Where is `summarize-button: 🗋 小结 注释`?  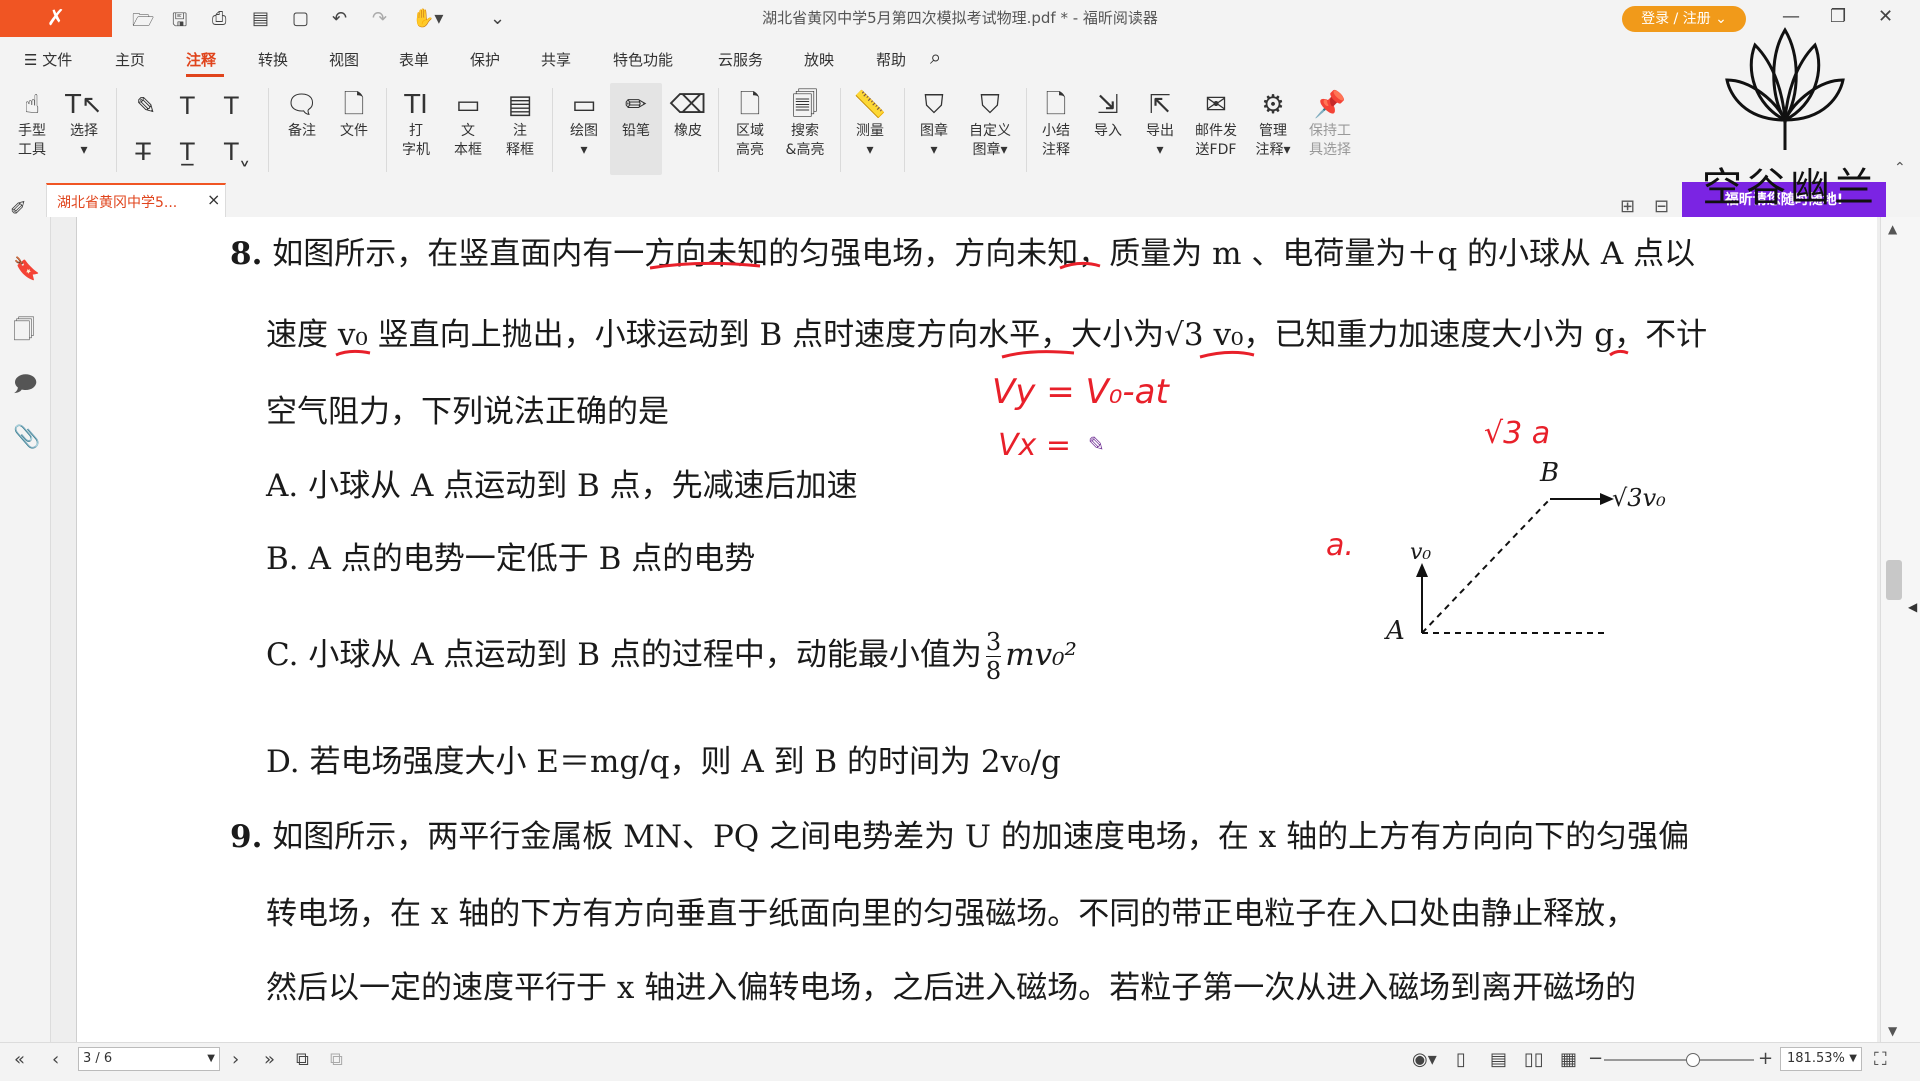 summarize-button: 🗋 小结 注释 is located at coordinates (1056, 124).